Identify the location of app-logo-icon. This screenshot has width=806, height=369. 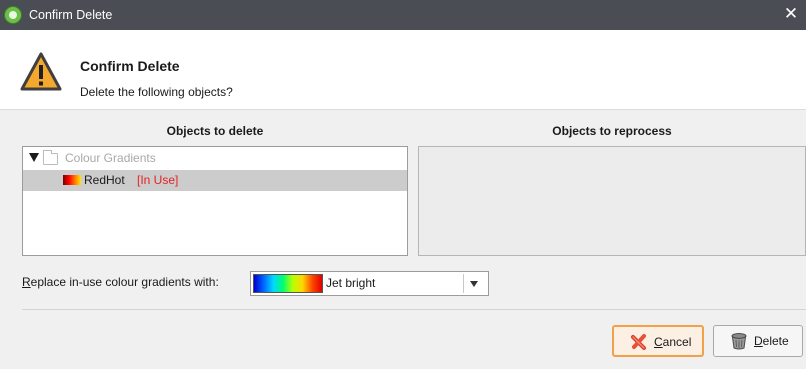
(13, 15).